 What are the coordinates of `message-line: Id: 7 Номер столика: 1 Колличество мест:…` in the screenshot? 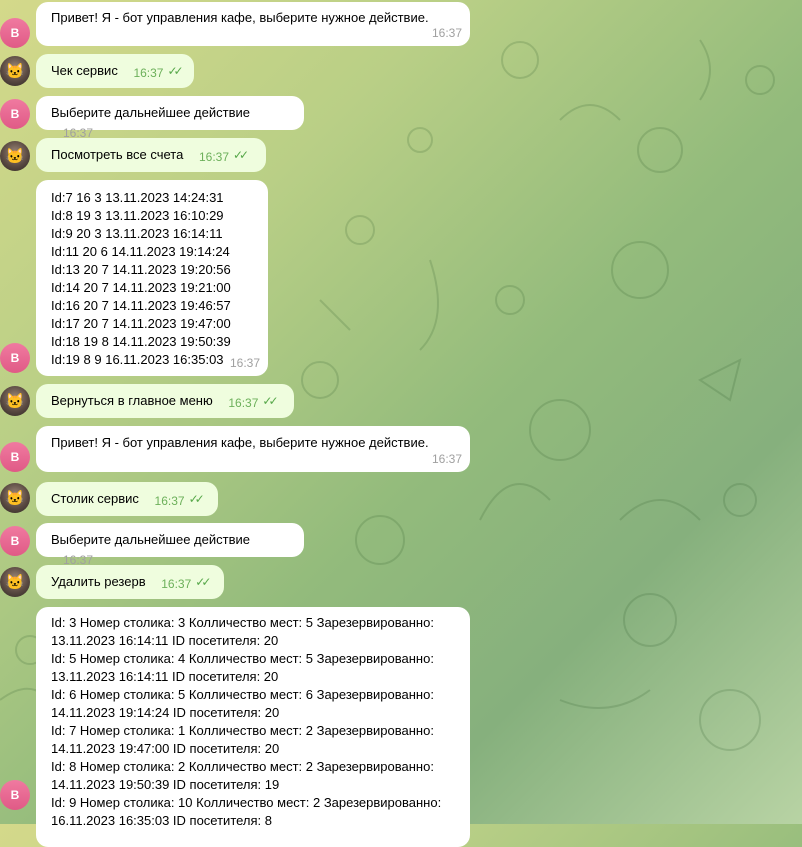 It's located at (242, 730).